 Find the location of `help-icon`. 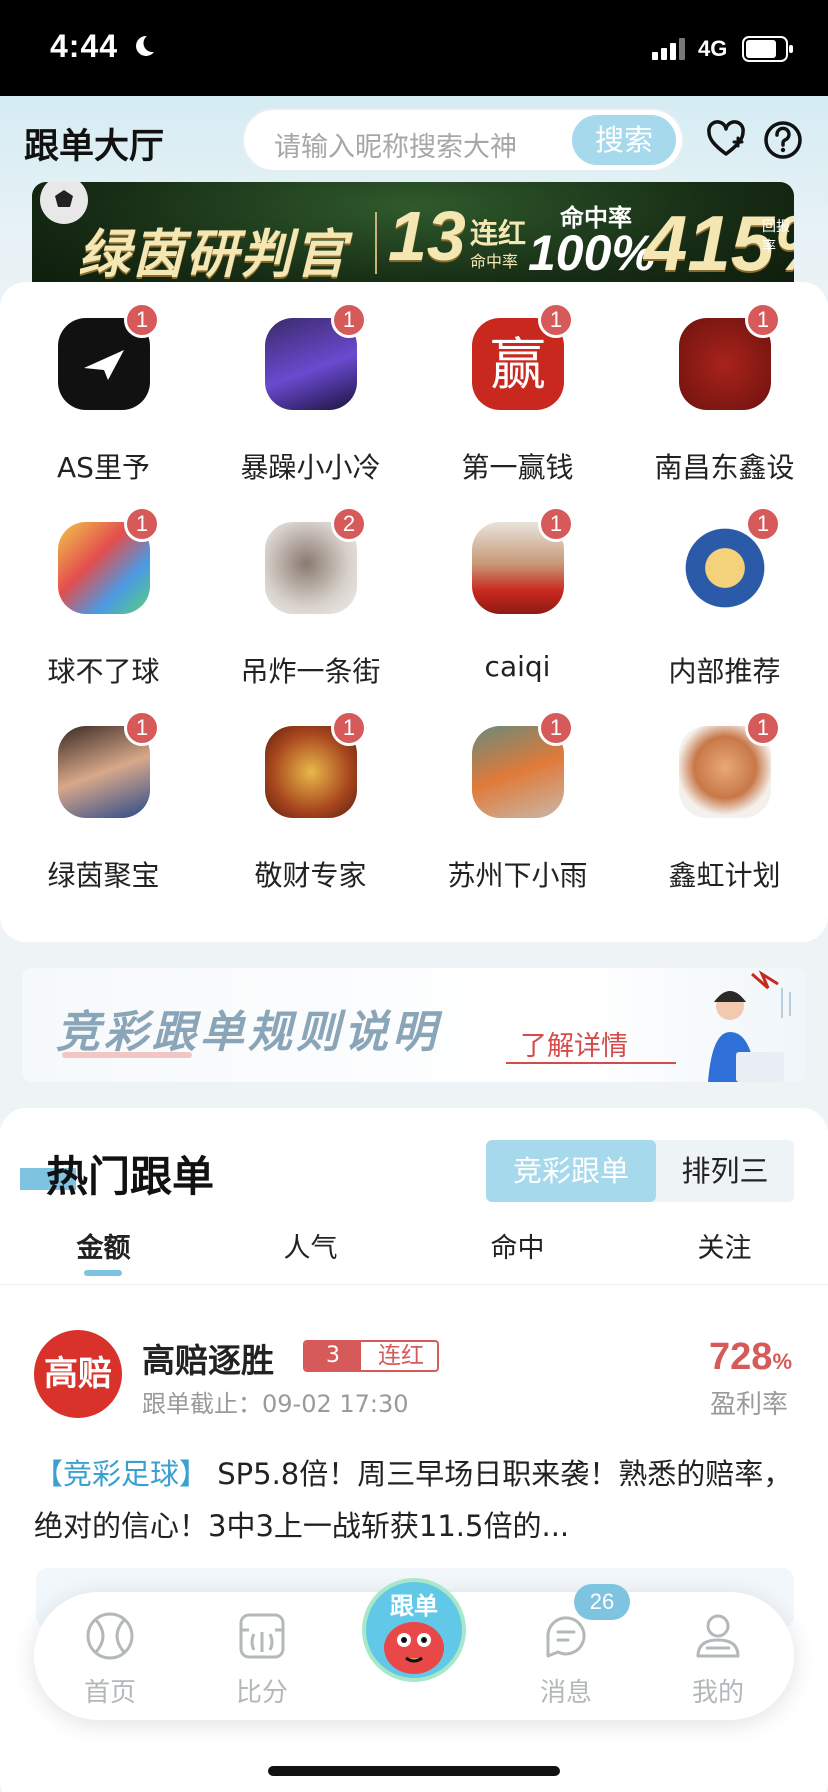

help-icon is located at coordinates (783, 140).